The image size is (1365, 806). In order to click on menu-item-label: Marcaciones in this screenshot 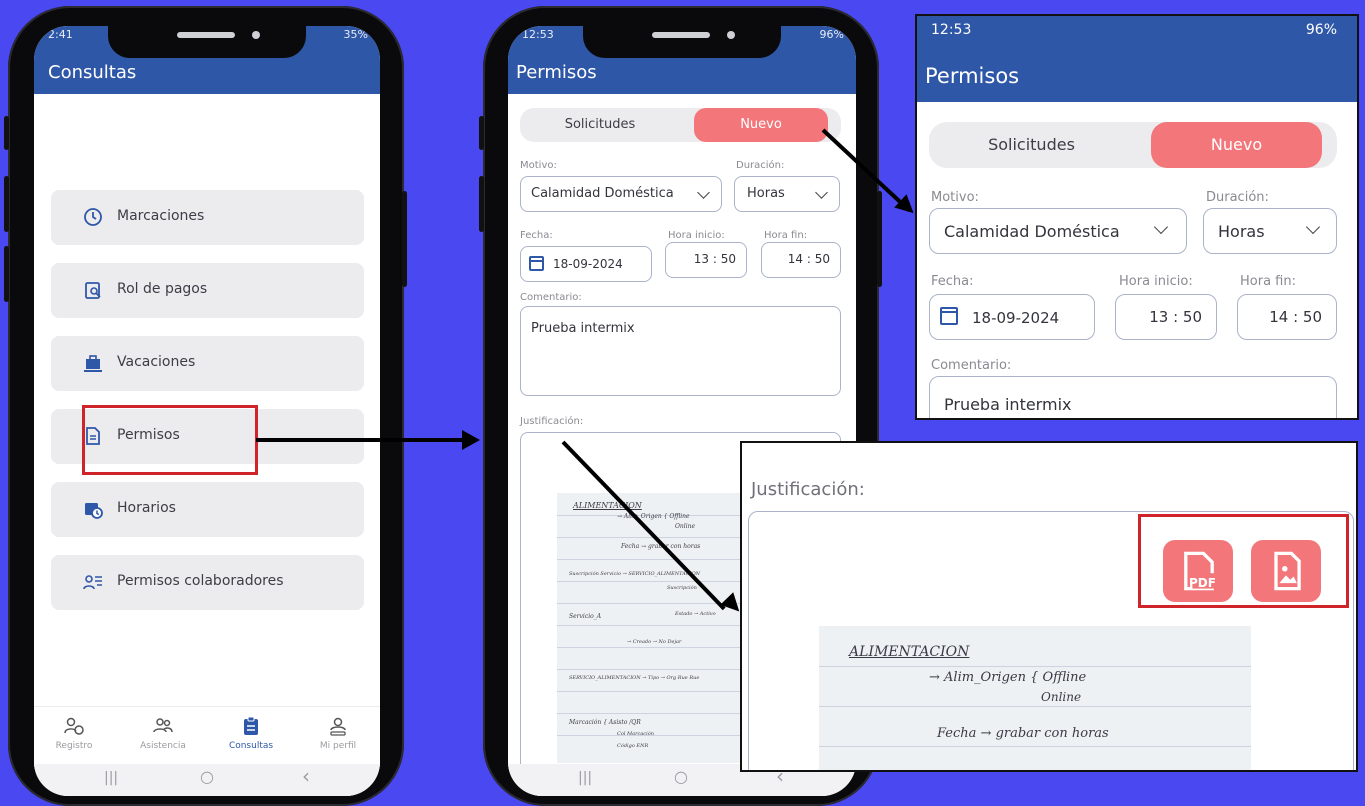, I will do `click(161, 216)`.